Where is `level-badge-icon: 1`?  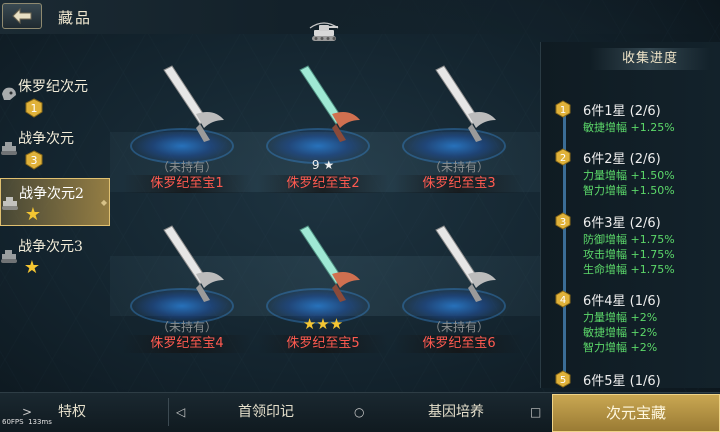
level-badge-icon: 1 is located at coordinates (34, 108).